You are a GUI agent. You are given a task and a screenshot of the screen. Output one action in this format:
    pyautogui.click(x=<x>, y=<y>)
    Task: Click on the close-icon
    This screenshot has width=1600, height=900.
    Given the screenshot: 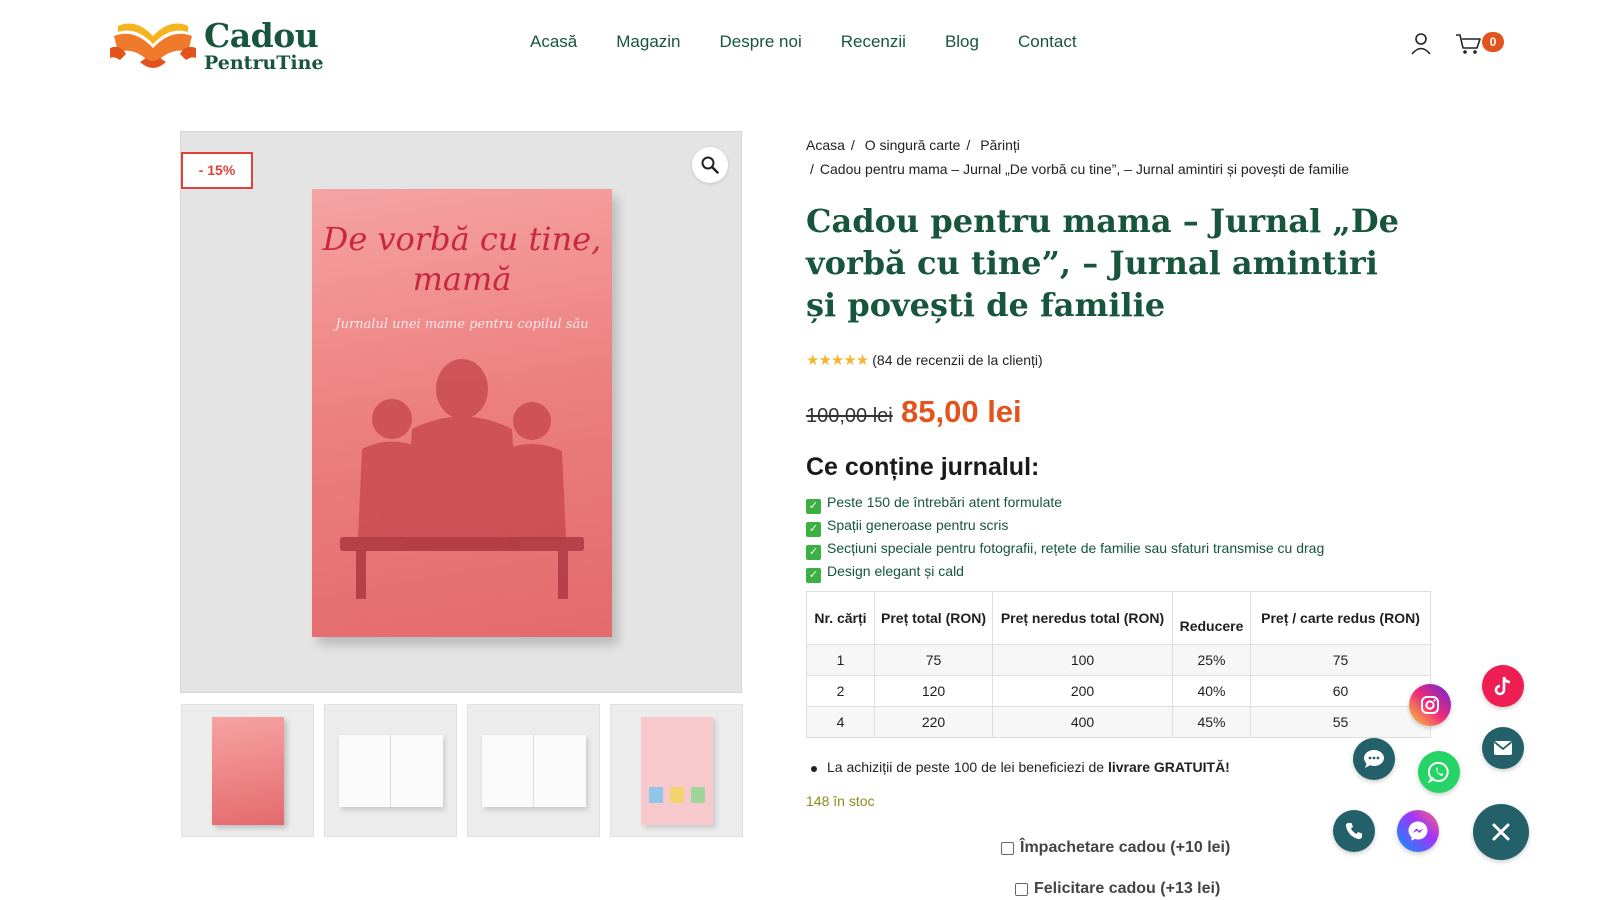 What is the action you would take?
    pyautogui.click(x=1501, y=832)
    